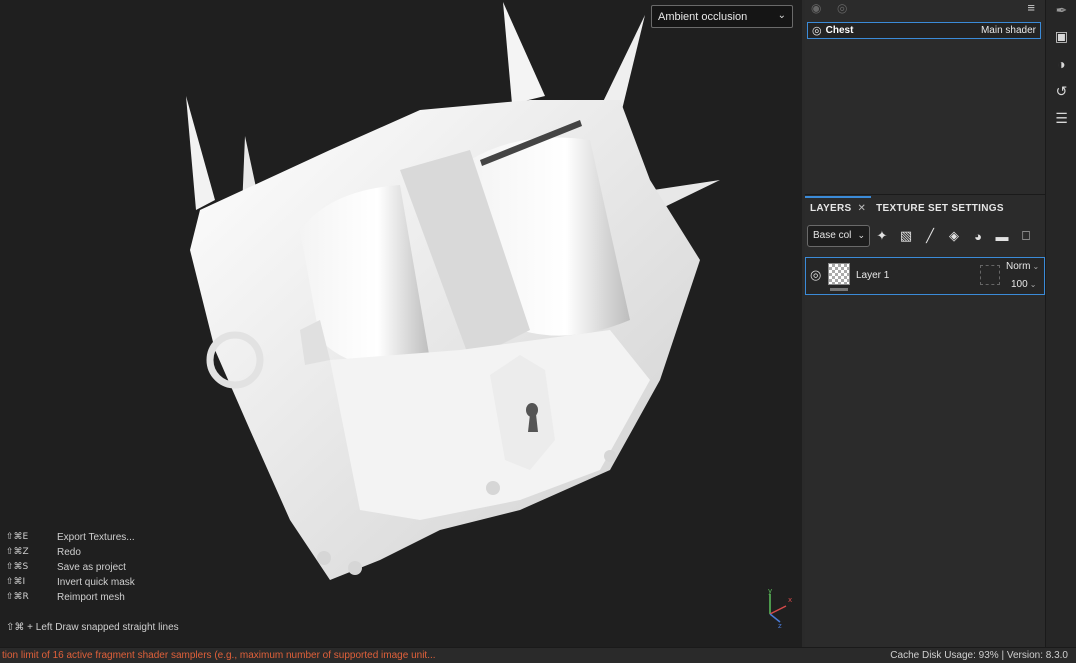 This screenshot has height=663, width=1076. I want to click on shortcut-label: Redo, so click(69, 552).